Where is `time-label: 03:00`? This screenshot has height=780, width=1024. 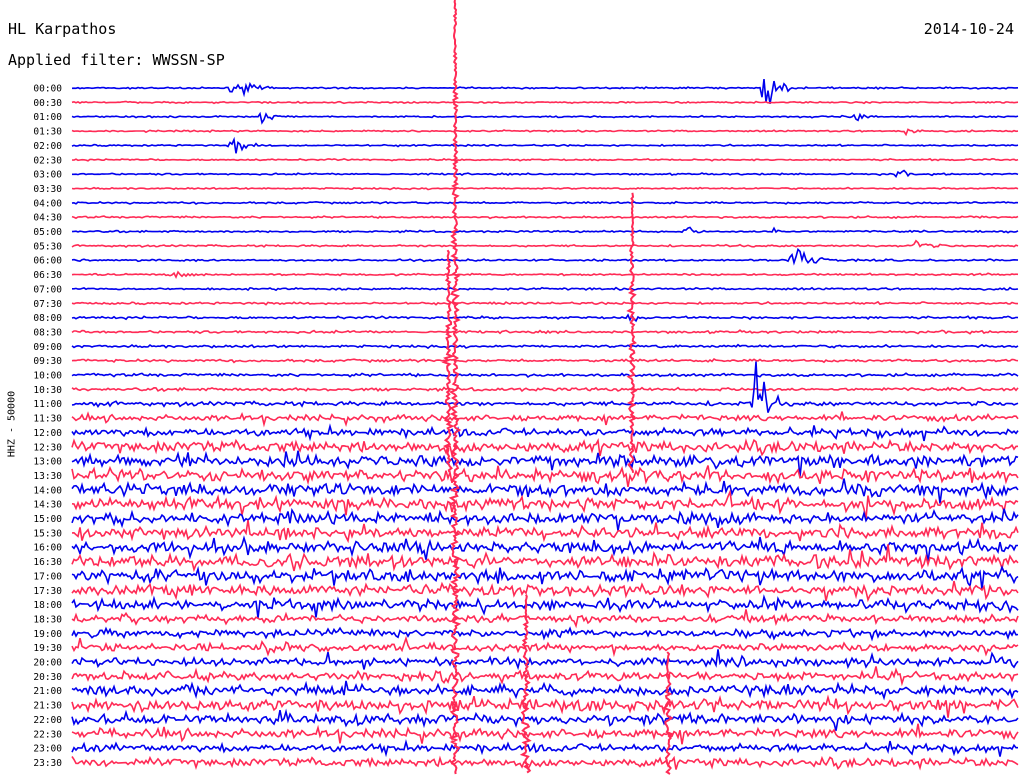 time-label: 03:00 is located at coordinates (47, 175).